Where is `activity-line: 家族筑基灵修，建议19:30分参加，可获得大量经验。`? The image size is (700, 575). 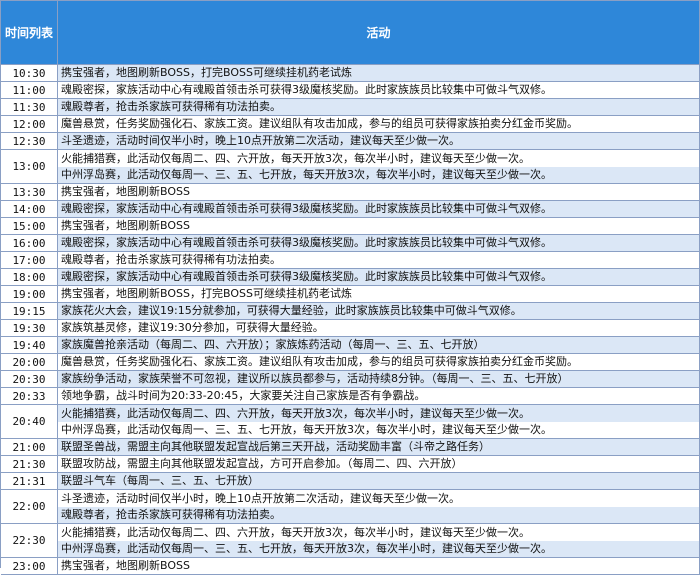 activity-line: 家族筑基灵修，建议19:30分参加，可获得大量经验。 is located at coordinates (378, 328).